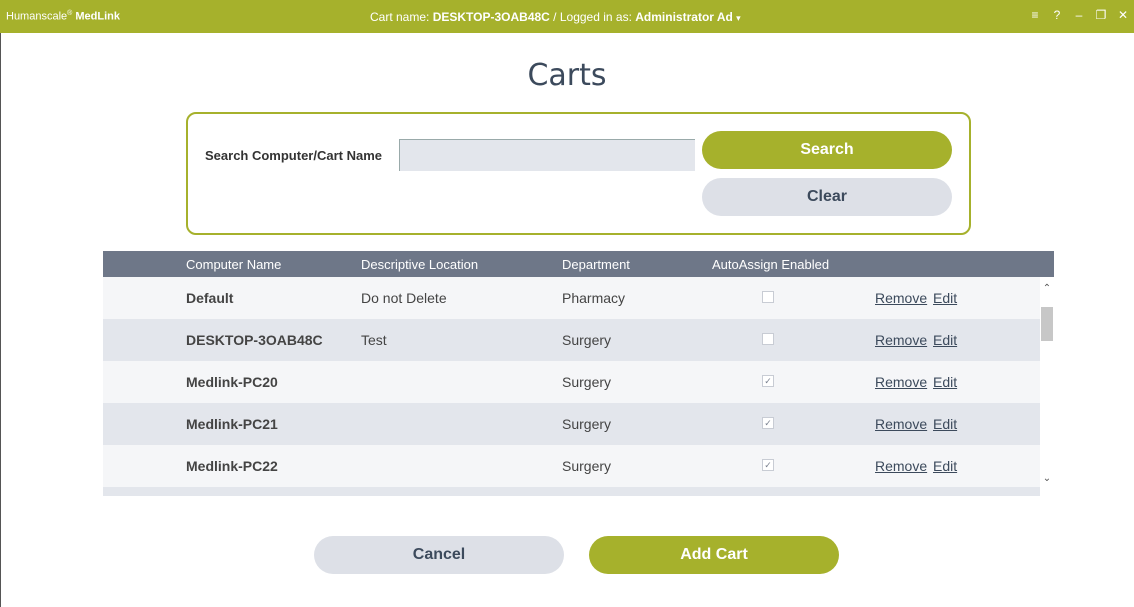  Describe the element at coordinates (1047, 291) in the screenshot. I see `scroll-up-icon: ⌃` at that location.